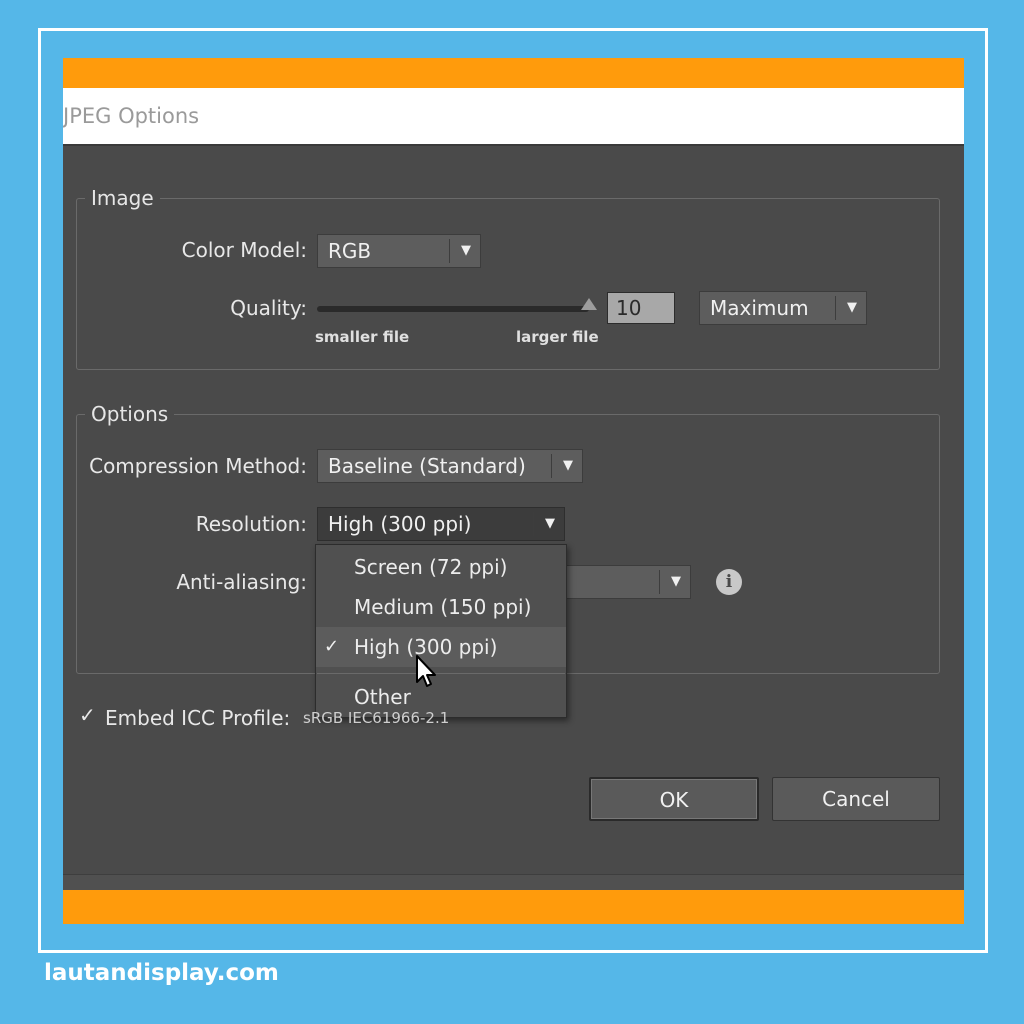  I want to click on site-footer: lautandisplay.com, so click(161, 973).